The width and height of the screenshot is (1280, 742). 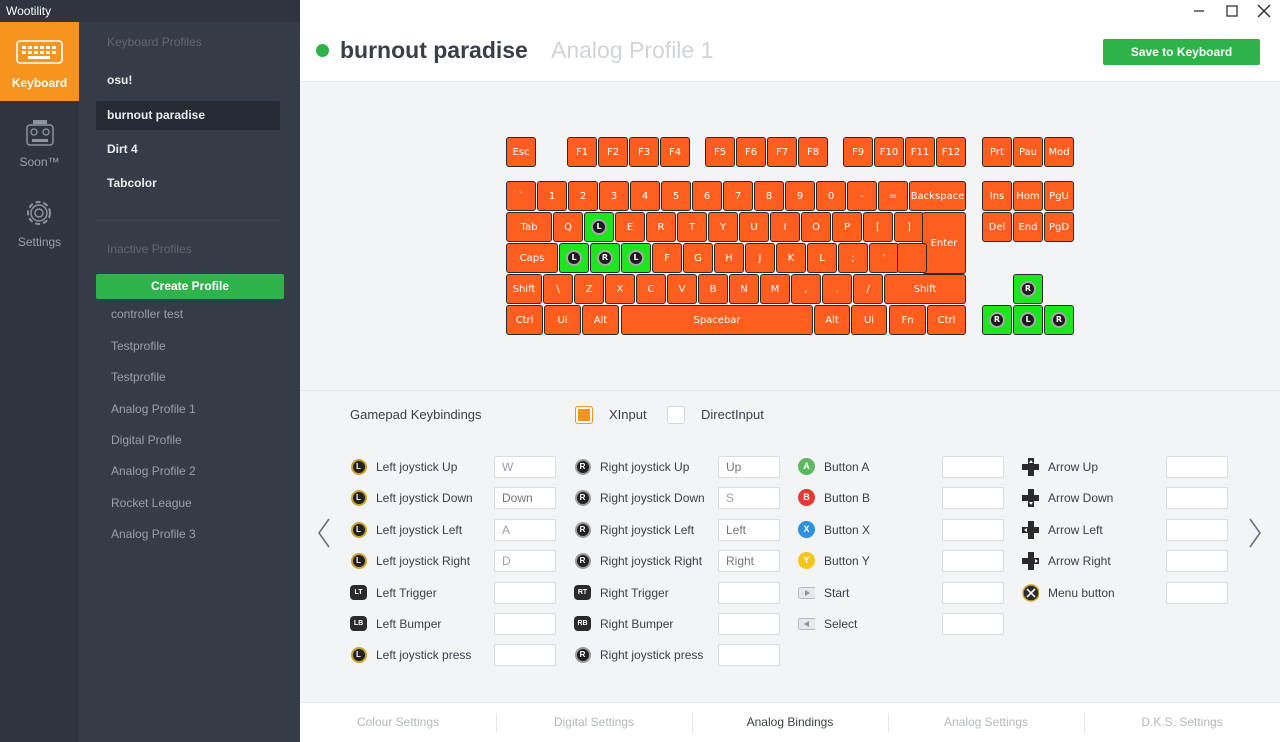 What do you see at coordinates (558, 289) in the screenshot?
I see `key: \` at bounding box center [558, 289].